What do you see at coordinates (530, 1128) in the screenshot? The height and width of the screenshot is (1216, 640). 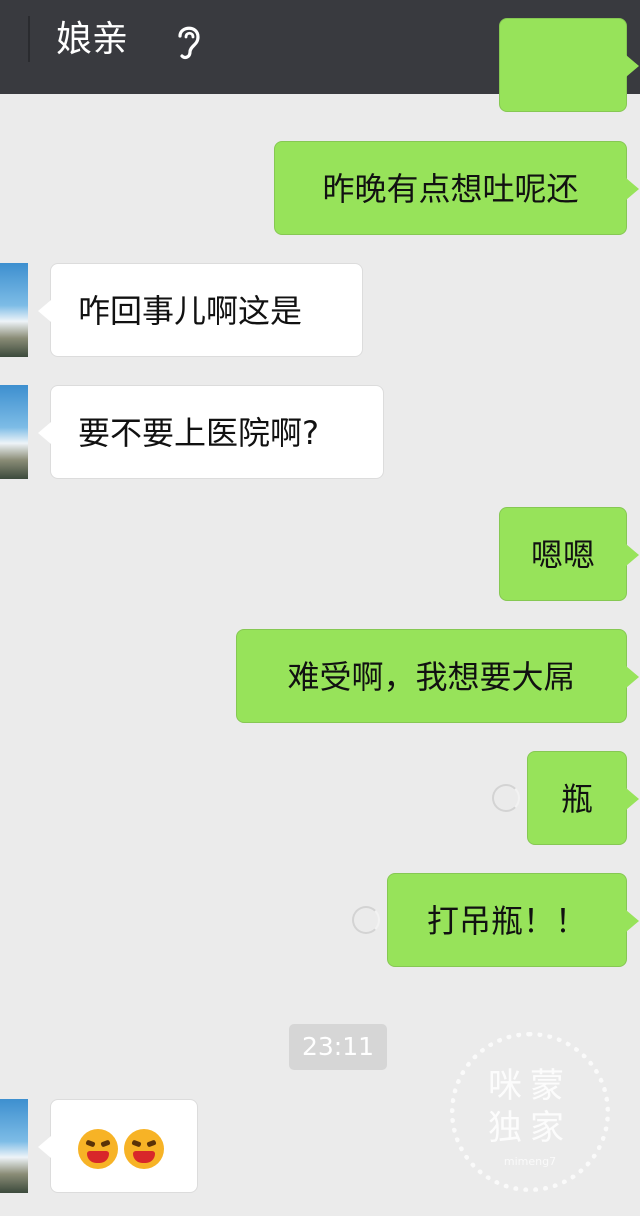 I see `watermark-line: 独家` at bounding box center [530, 1128].